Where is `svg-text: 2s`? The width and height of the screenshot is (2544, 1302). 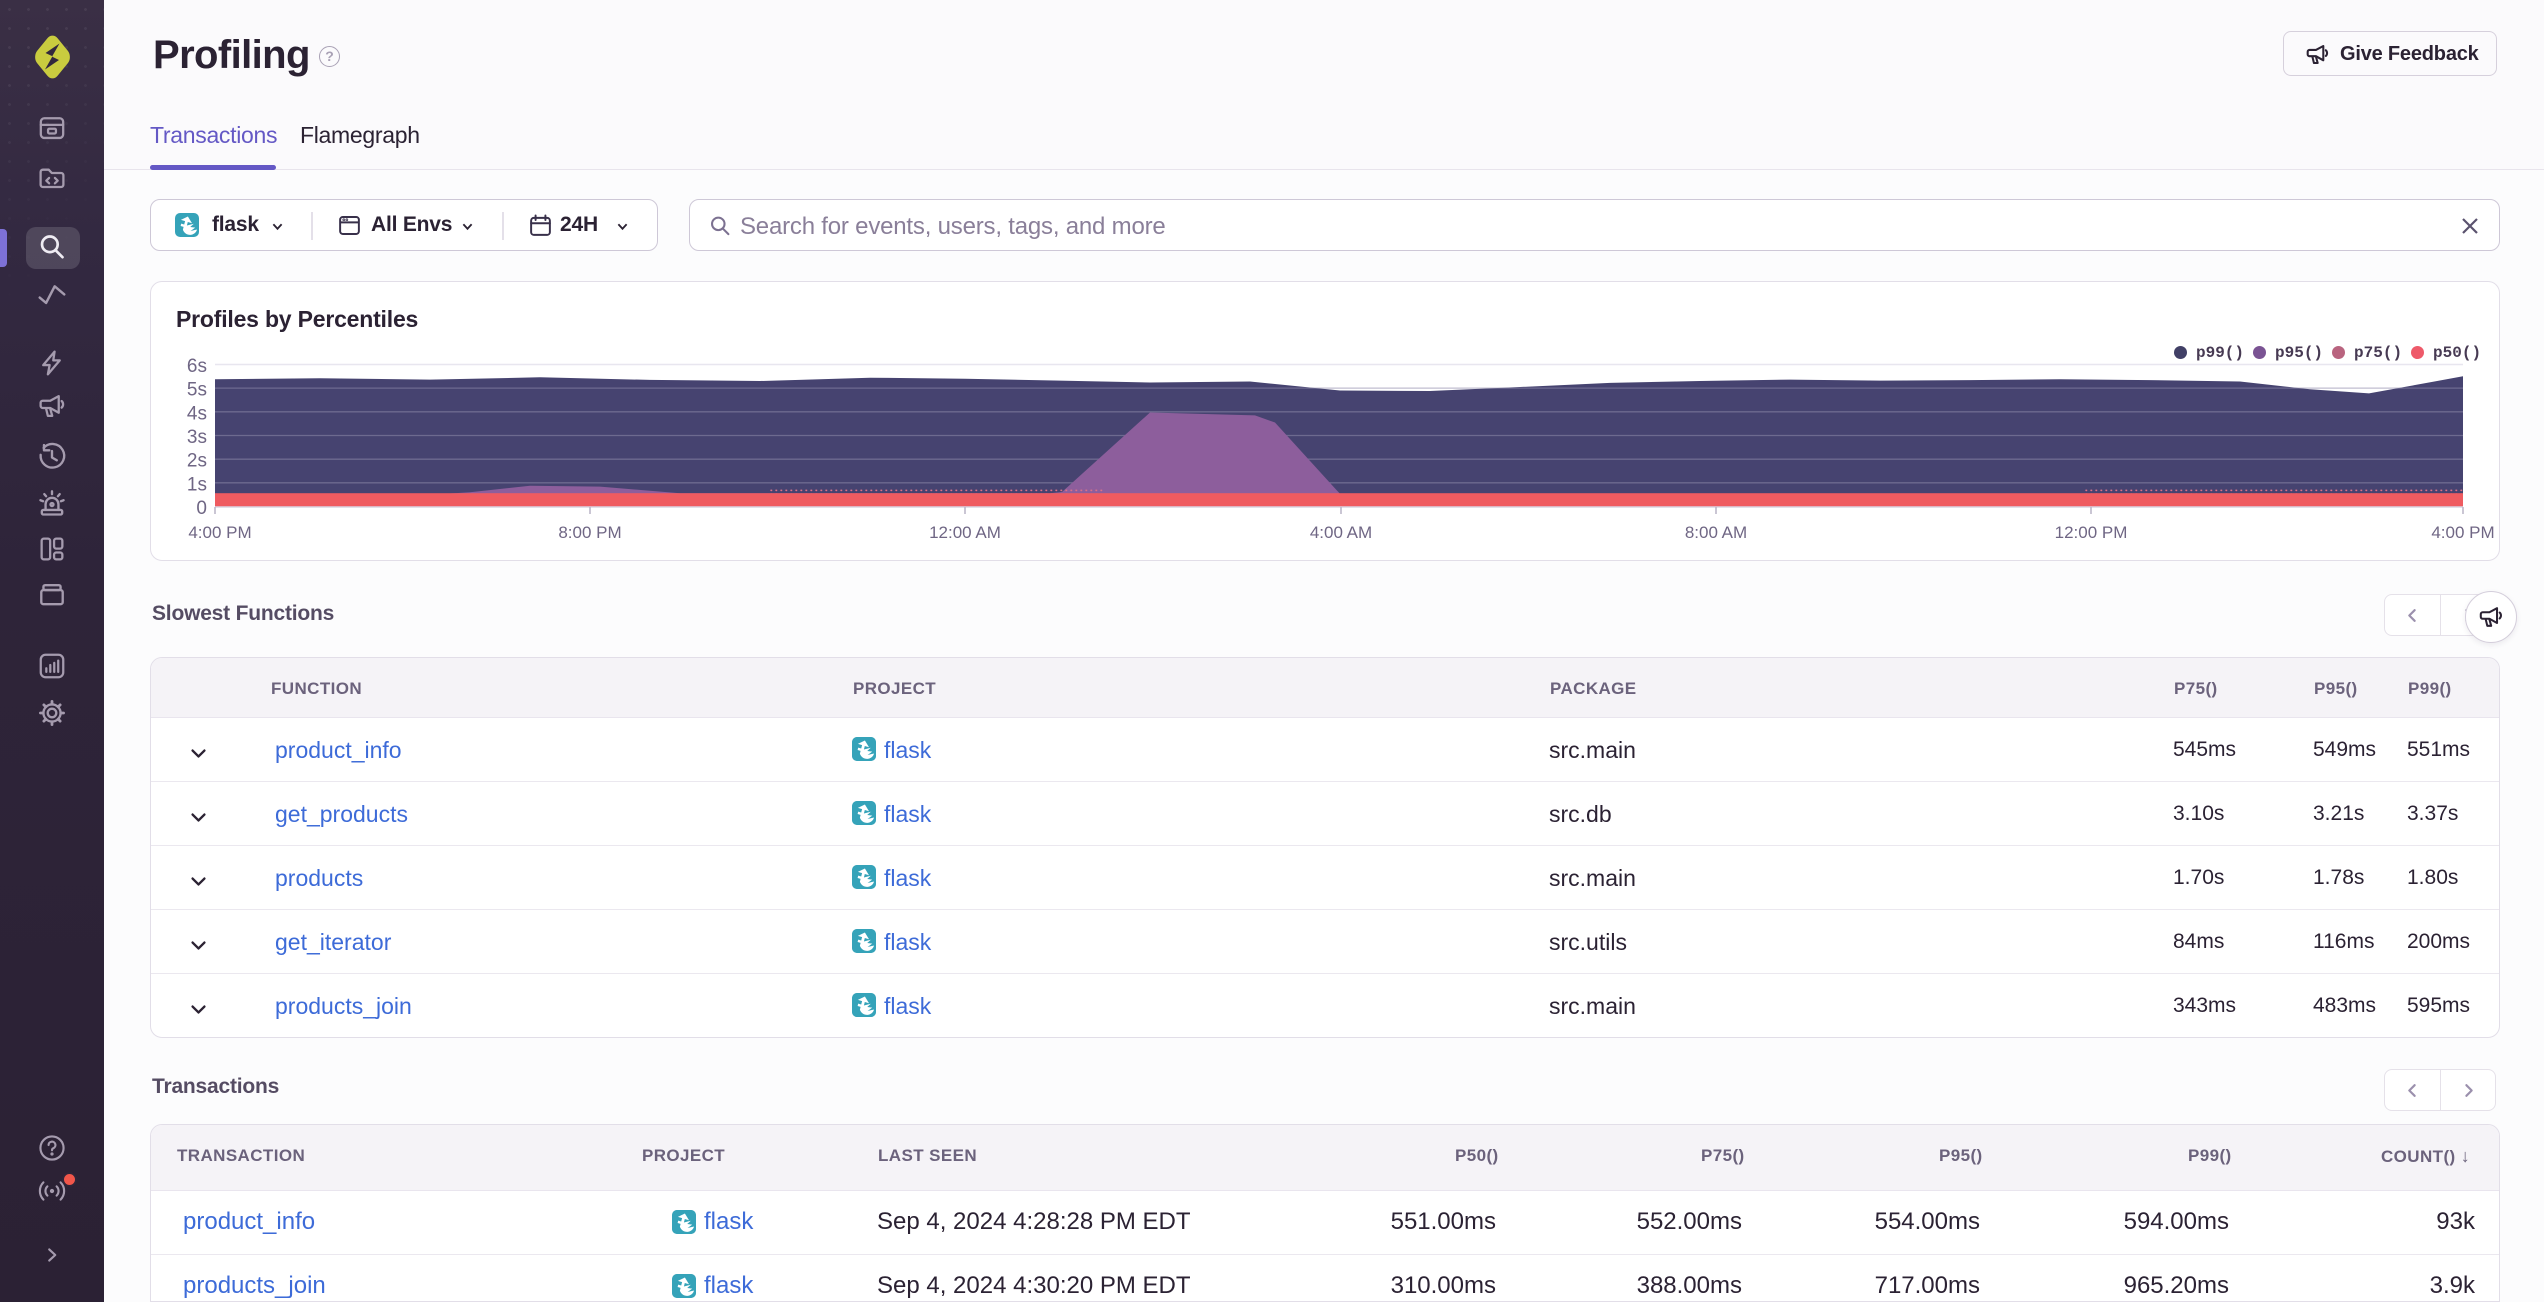 svg-text: 2s is located at coordinates (197, 461).